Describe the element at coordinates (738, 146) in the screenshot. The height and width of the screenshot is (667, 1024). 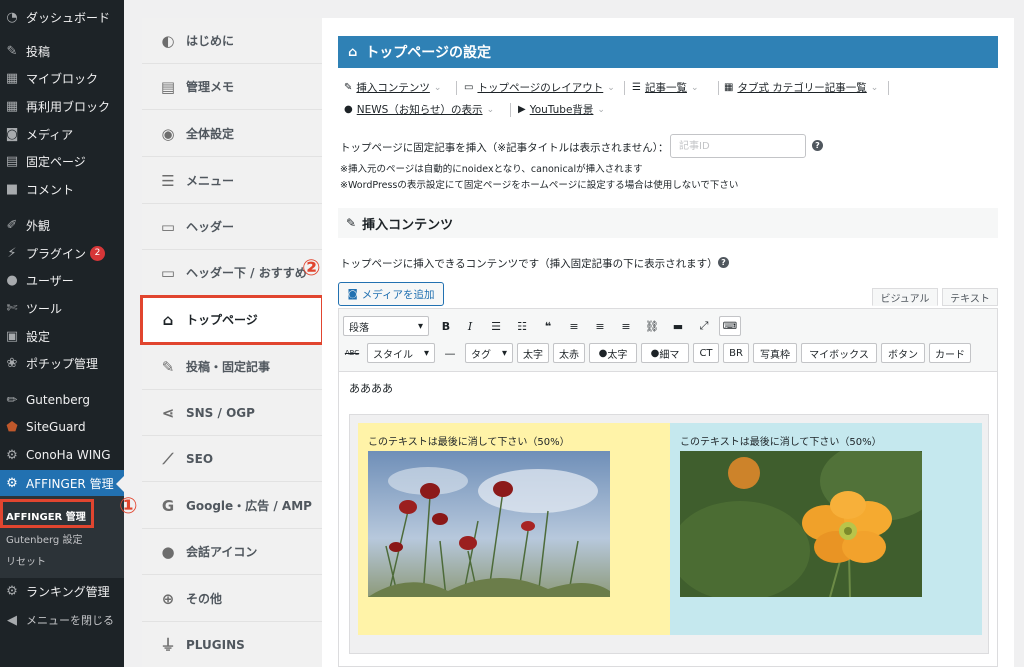
I see `post-id-input` at that location.